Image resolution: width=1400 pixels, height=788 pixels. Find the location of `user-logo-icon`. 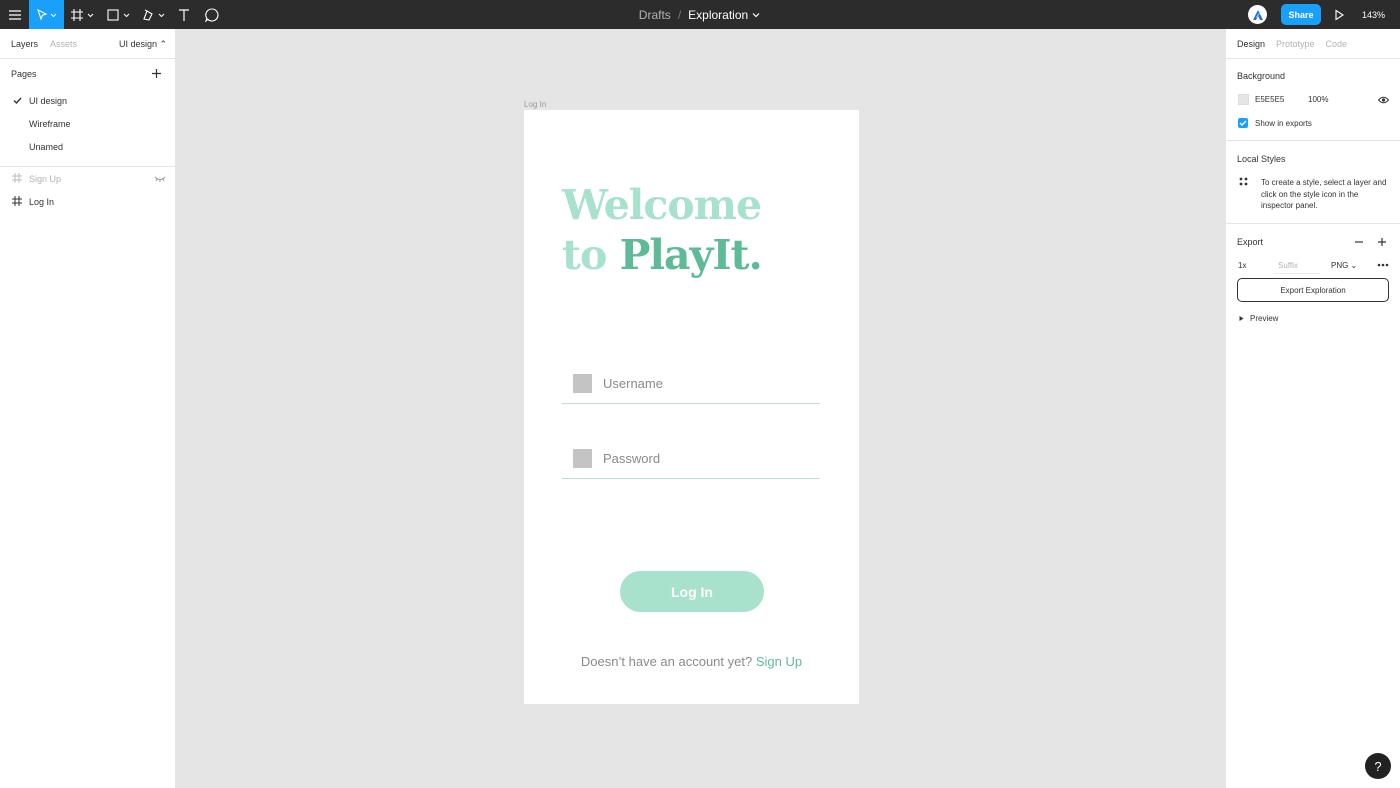

user-logo-icon is located at coordinates (1257, 14).